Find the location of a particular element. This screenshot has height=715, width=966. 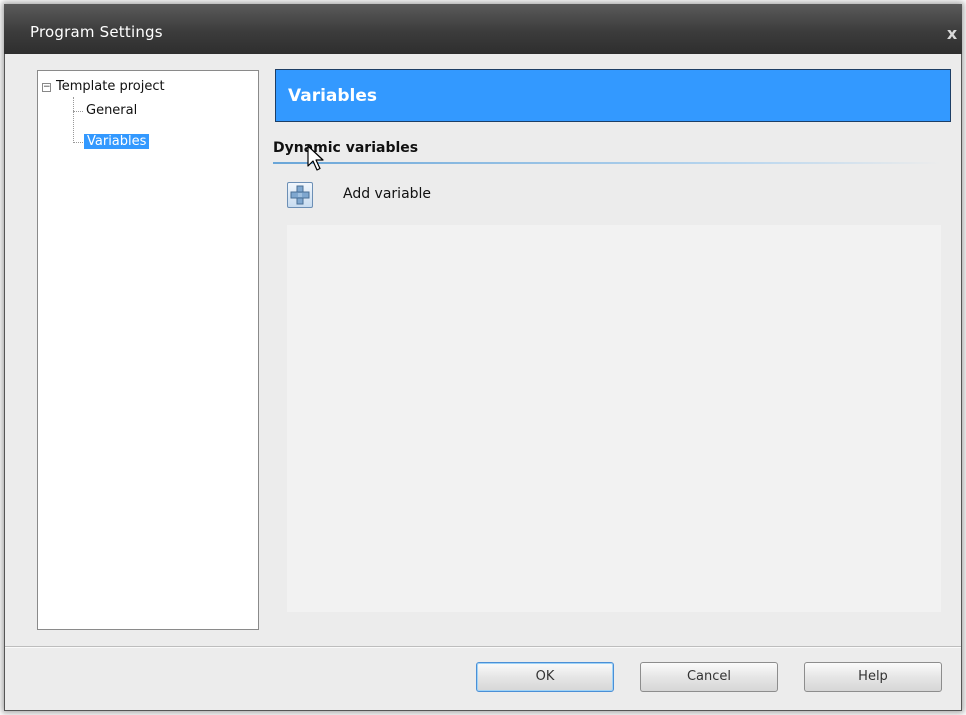

ok-button: OK is located at coordinates (545, 677).